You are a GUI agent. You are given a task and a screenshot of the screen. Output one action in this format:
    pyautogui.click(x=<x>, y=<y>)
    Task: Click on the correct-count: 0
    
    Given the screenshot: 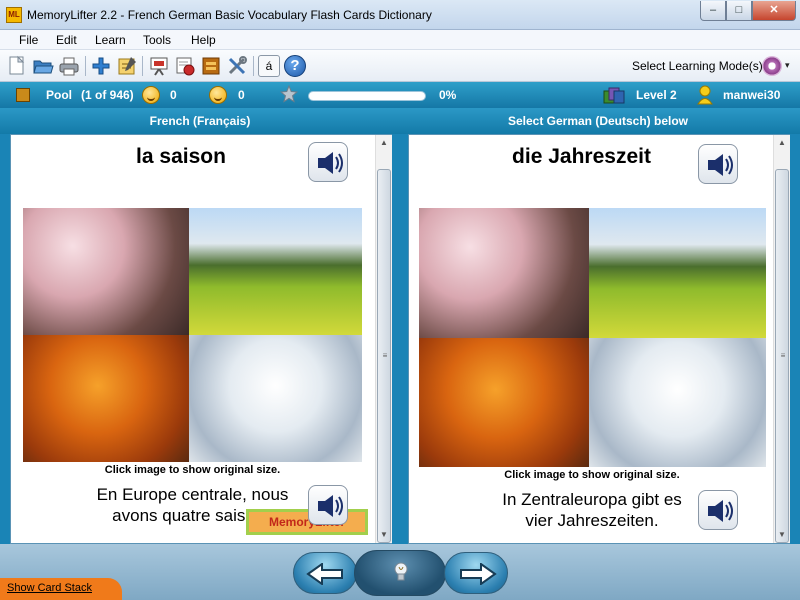 What is the action you would take?
    pyautogui.click(x=173, y=95)
    